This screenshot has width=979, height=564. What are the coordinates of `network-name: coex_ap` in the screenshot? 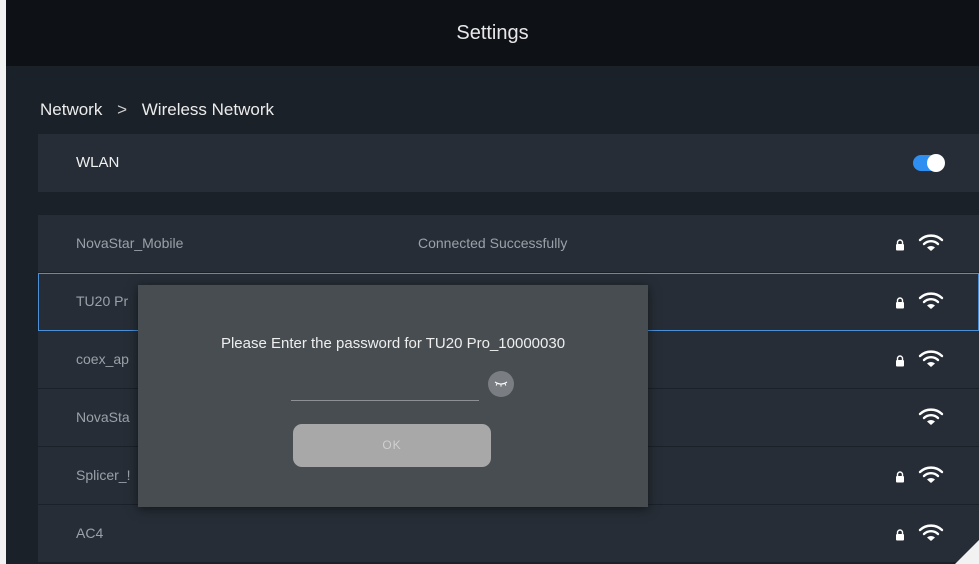 It's located at (102, 359).